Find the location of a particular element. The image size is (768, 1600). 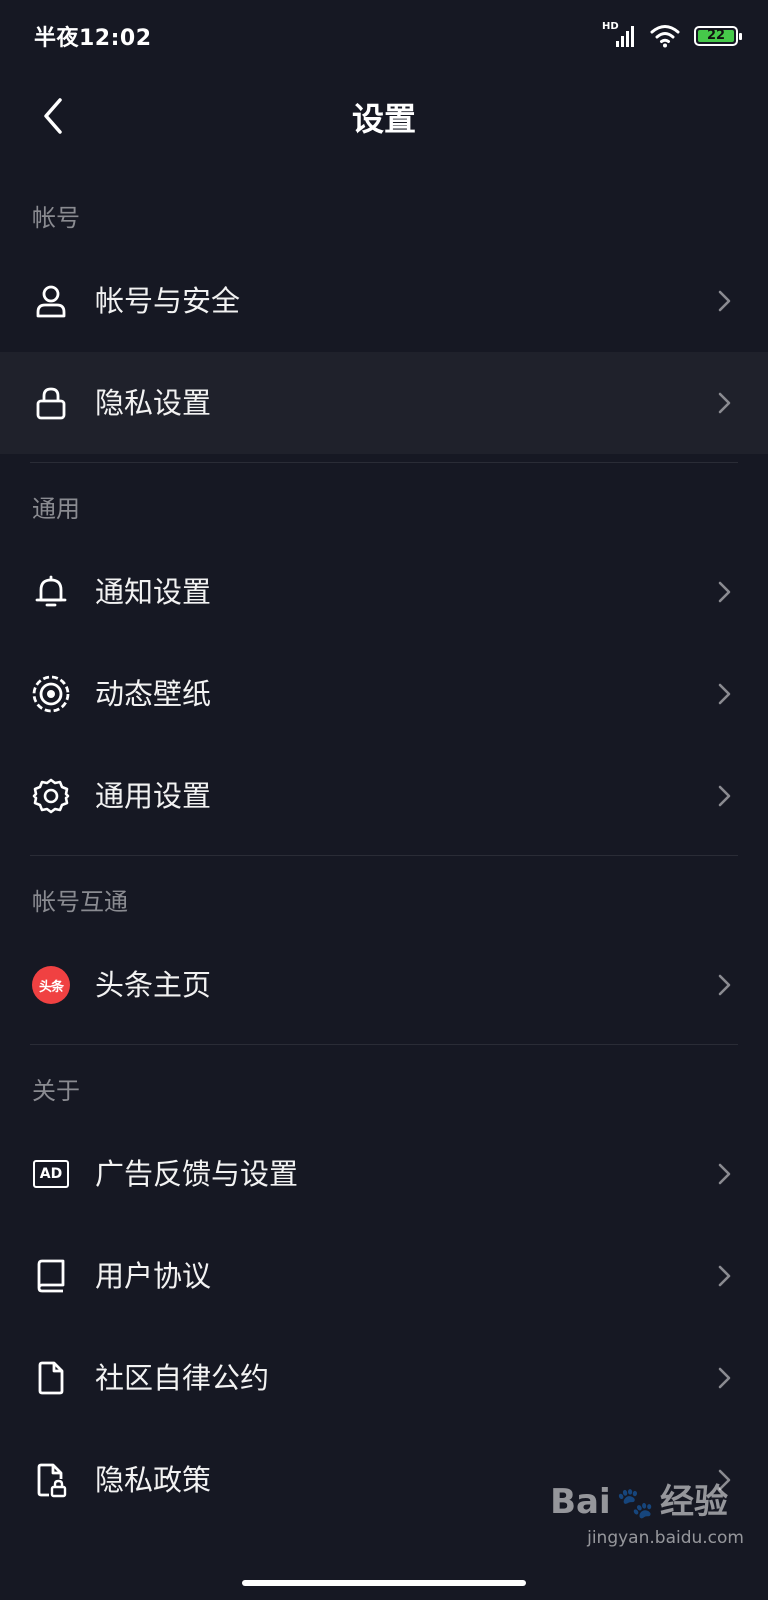

section-title-about: 关于 is located at coordinates (56, 1091).